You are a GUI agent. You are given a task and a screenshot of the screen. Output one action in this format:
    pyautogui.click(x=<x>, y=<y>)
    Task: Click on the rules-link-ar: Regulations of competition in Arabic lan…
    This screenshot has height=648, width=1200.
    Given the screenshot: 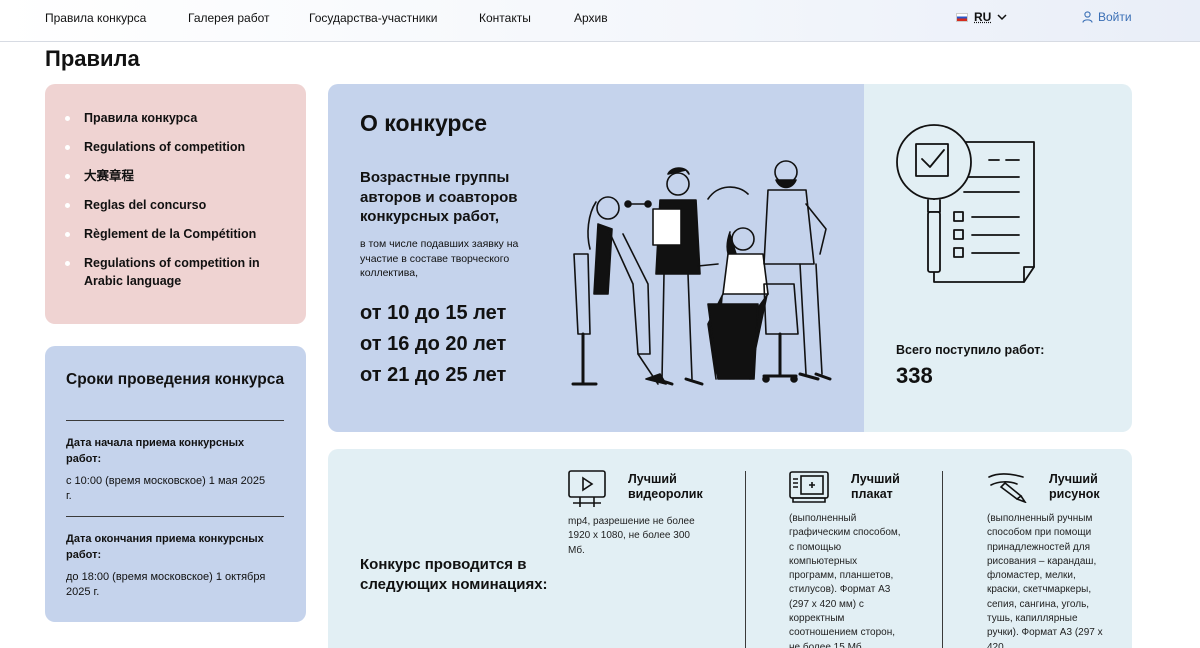 What is the action you would take?
    pyautogui.click(x=176, y=272)
    